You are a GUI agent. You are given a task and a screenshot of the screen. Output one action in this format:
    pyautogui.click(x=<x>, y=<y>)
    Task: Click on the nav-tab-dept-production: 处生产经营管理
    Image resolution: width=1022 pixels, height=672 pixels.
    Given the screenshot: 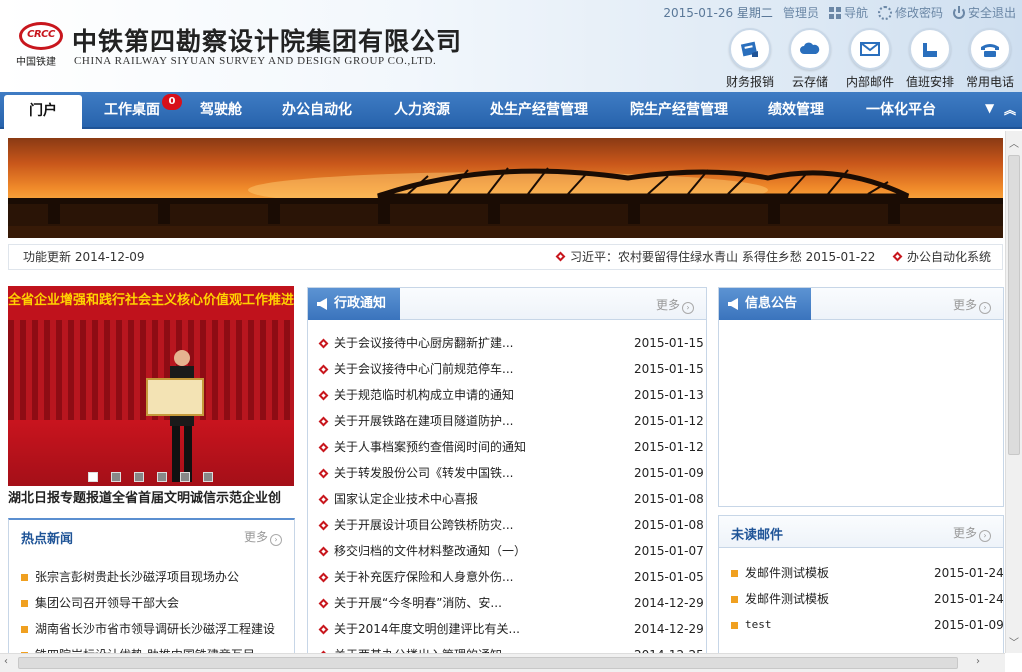 What is the action you would take?
    pyautogui.click(x=539, y=110)
    